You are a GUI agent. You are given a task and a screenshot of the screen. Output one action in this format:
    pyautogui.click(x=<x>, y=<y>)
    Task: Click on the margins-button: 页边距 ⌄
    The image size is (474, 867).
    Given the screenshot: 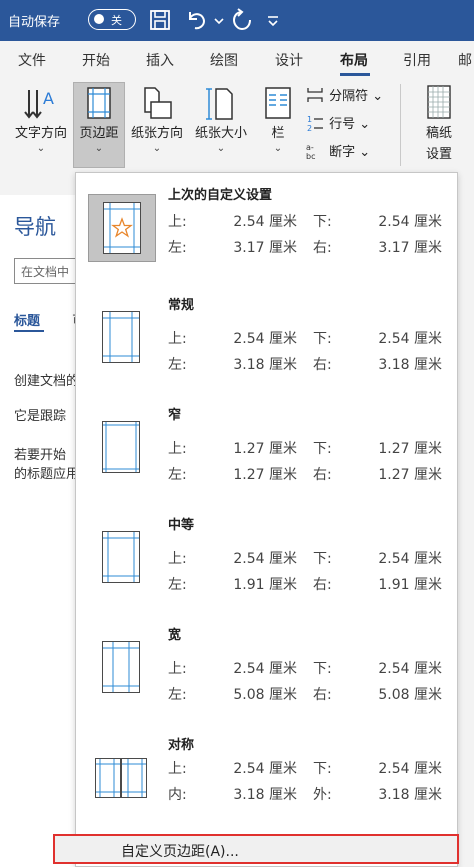 What is the action you would take?
    pyautogui.click(x=99, y=120)
    